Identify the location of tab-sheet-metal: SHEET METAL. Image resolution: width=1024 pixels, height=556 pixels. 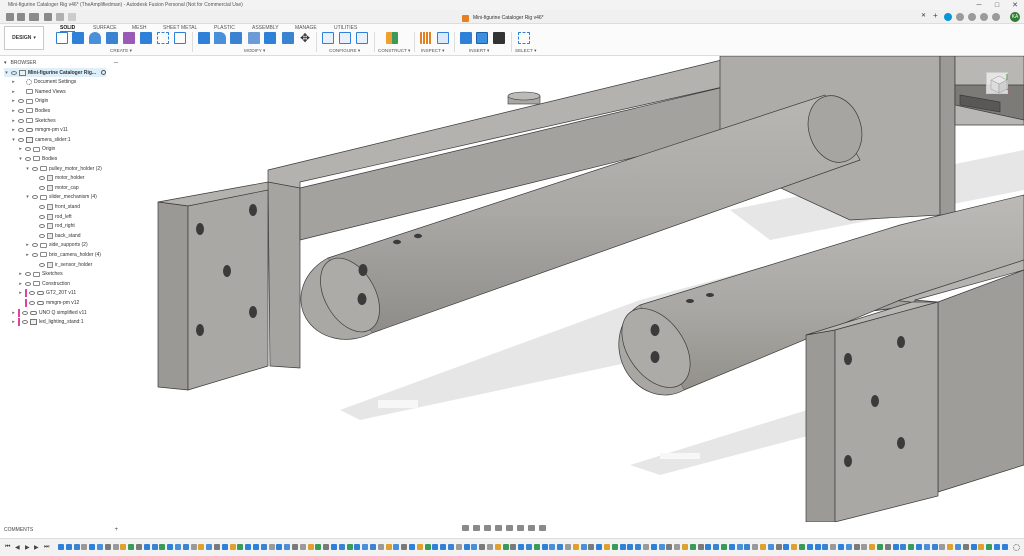
(180, 28).